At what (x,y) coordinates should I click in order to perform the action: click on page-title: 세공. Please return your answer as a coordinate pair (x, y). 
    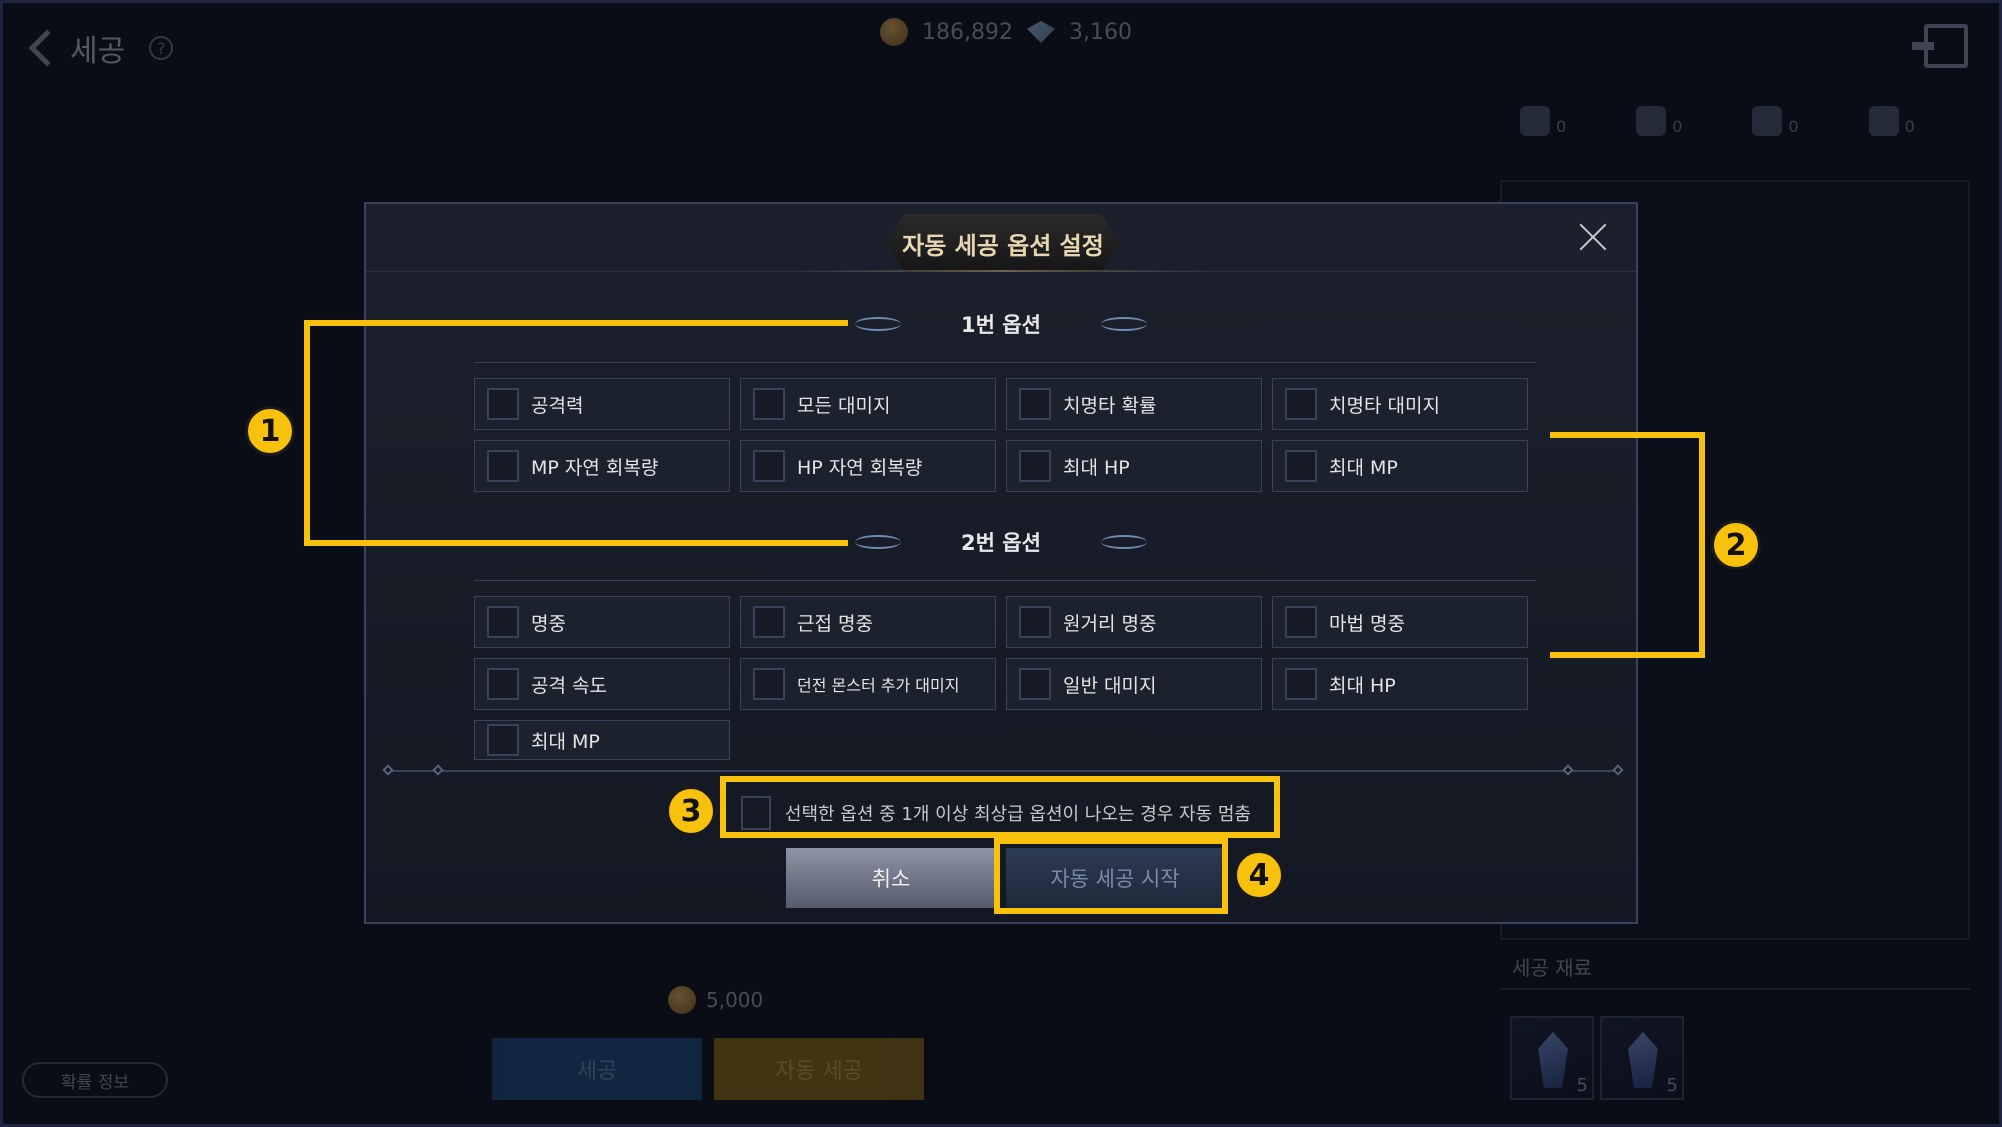
    Looking at the image, I should click on (98, 51).